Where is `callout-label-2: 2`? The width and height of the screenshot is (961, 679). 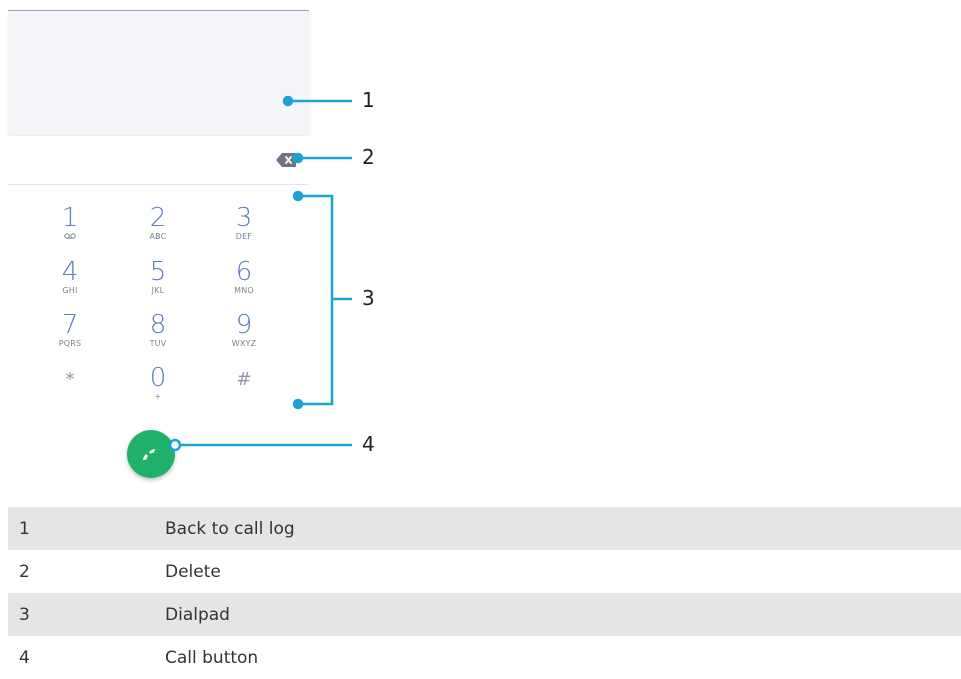
callout-label-2: 2 is located at coordinates (368, 157).